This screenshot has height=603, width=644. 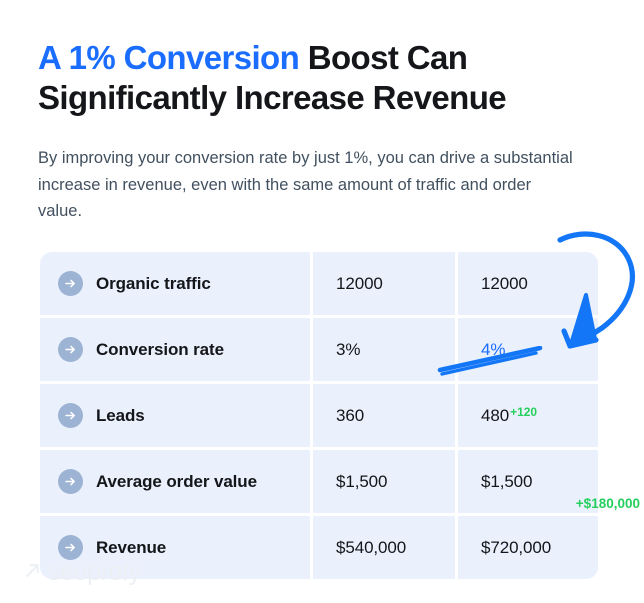 I want to click on cell-text: $540,000, so click(x=371, y=547).